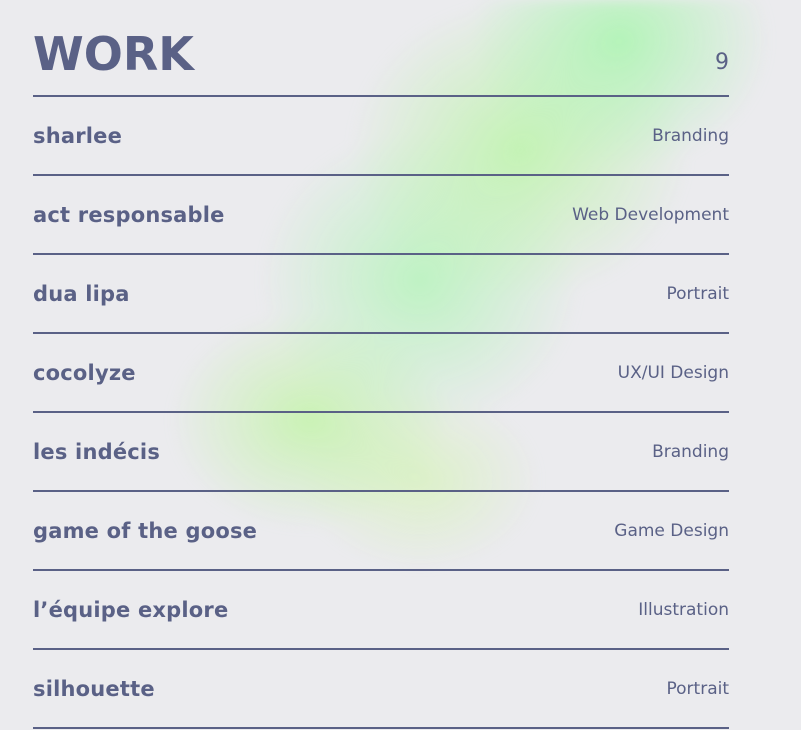 This screenshot has width=801, height=730. Describe the element at coordinates (94, 688) in the screenshot. I see `work-item-name: silhouette` at that location.